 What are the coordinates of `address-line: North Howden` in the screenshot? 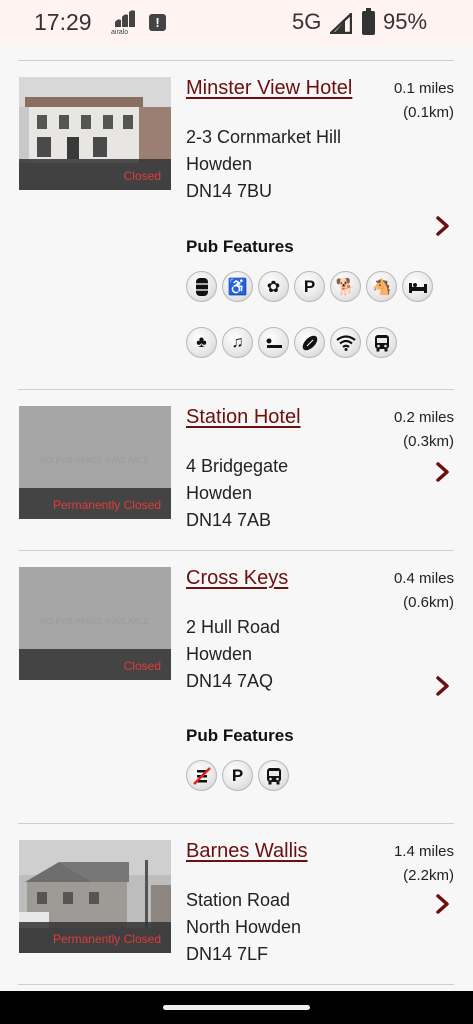 It's located at (244, 927).